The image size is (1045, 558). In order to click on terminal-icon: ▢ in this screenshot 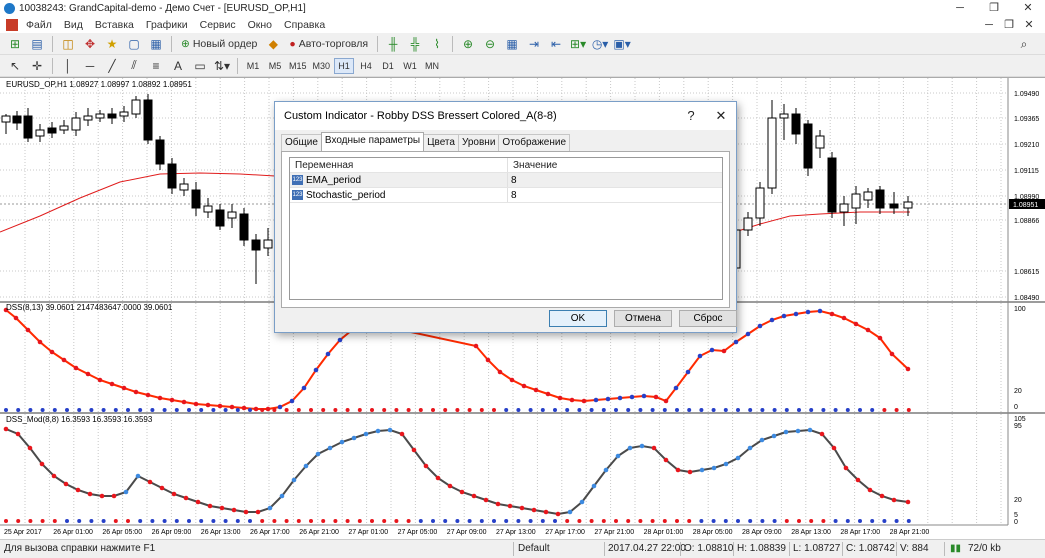, I will do `click(134, 44)`.